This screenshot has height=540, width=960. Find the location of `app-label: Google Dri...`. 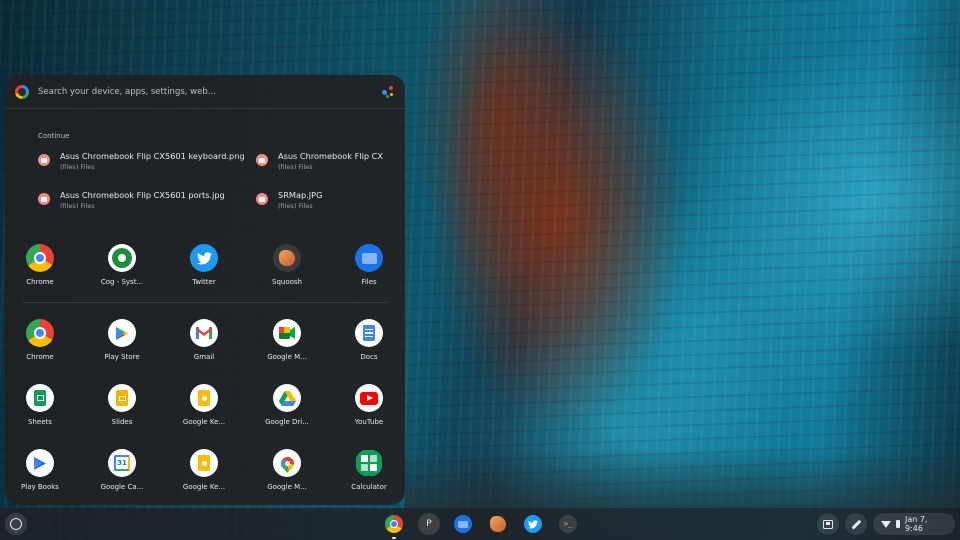

app-label: Google Dri... is located at coordinates (287, 422).